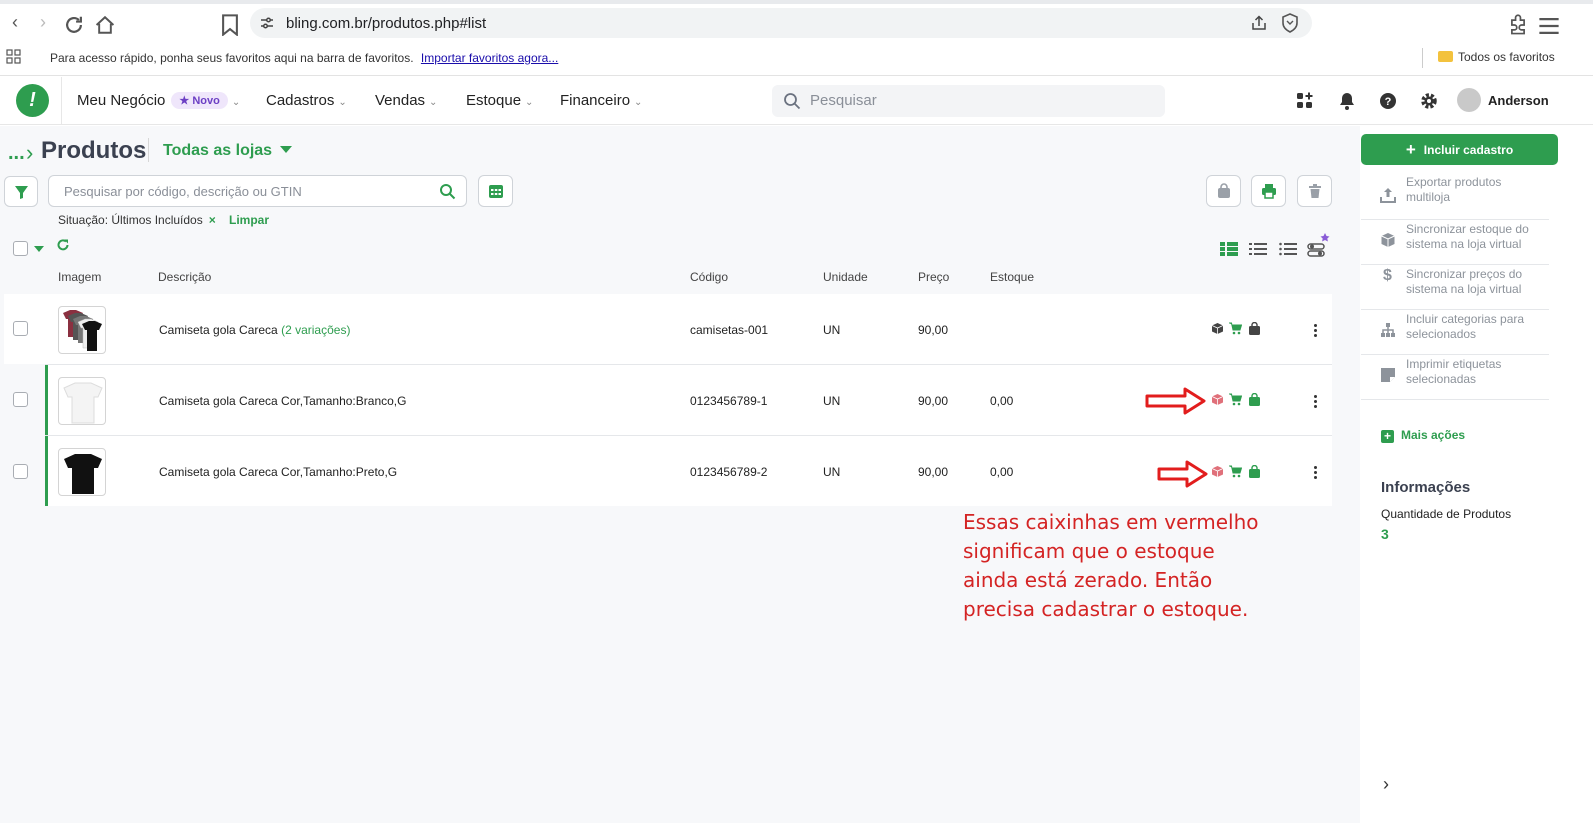  I want to click on menu-vendas: Vendas ⌄, so click(406, 100).